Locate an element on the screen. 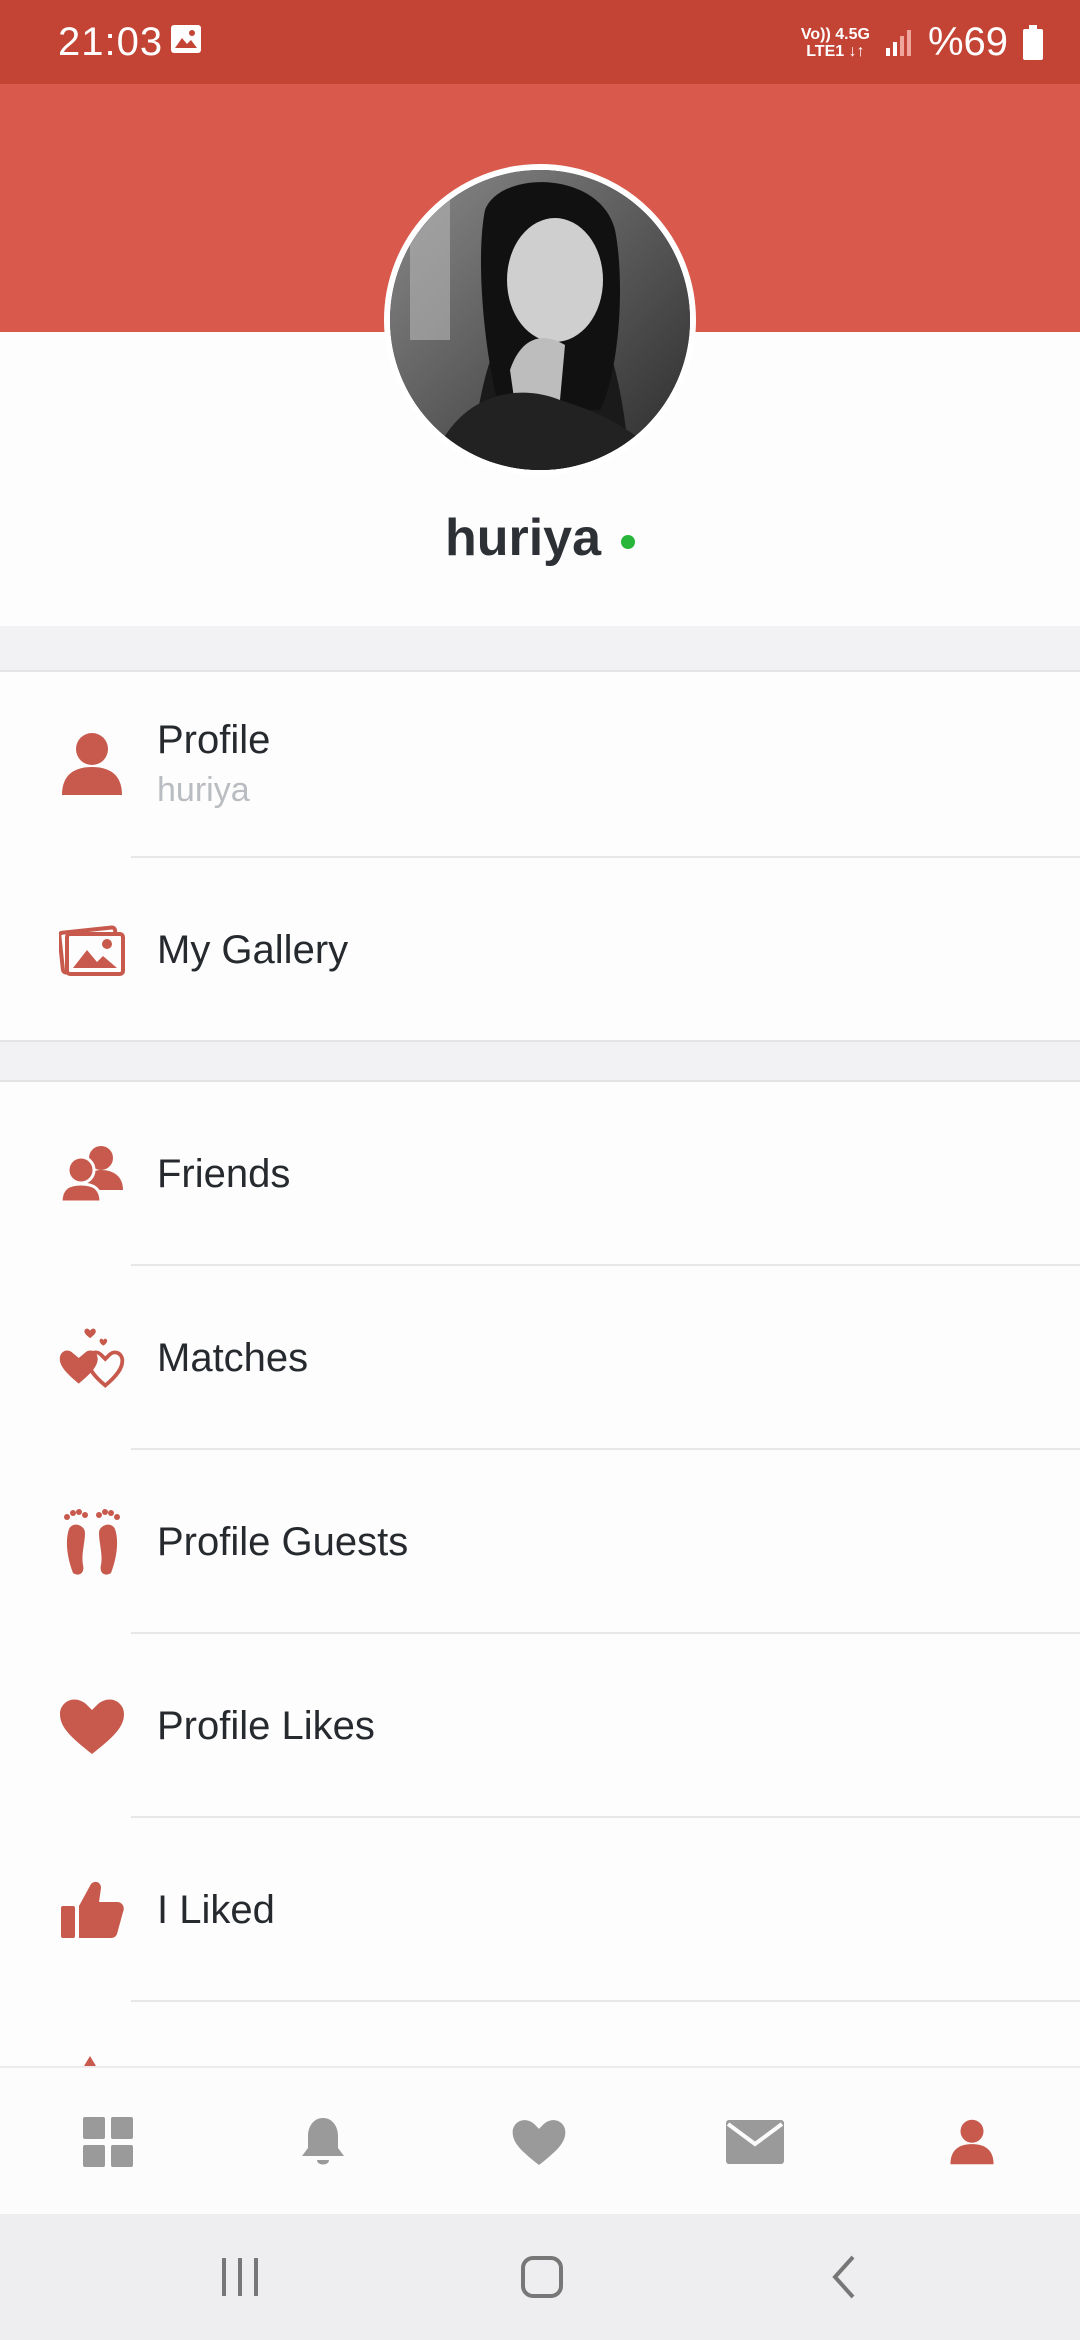  profile-username: huriya is located at coordinates (523, 538).